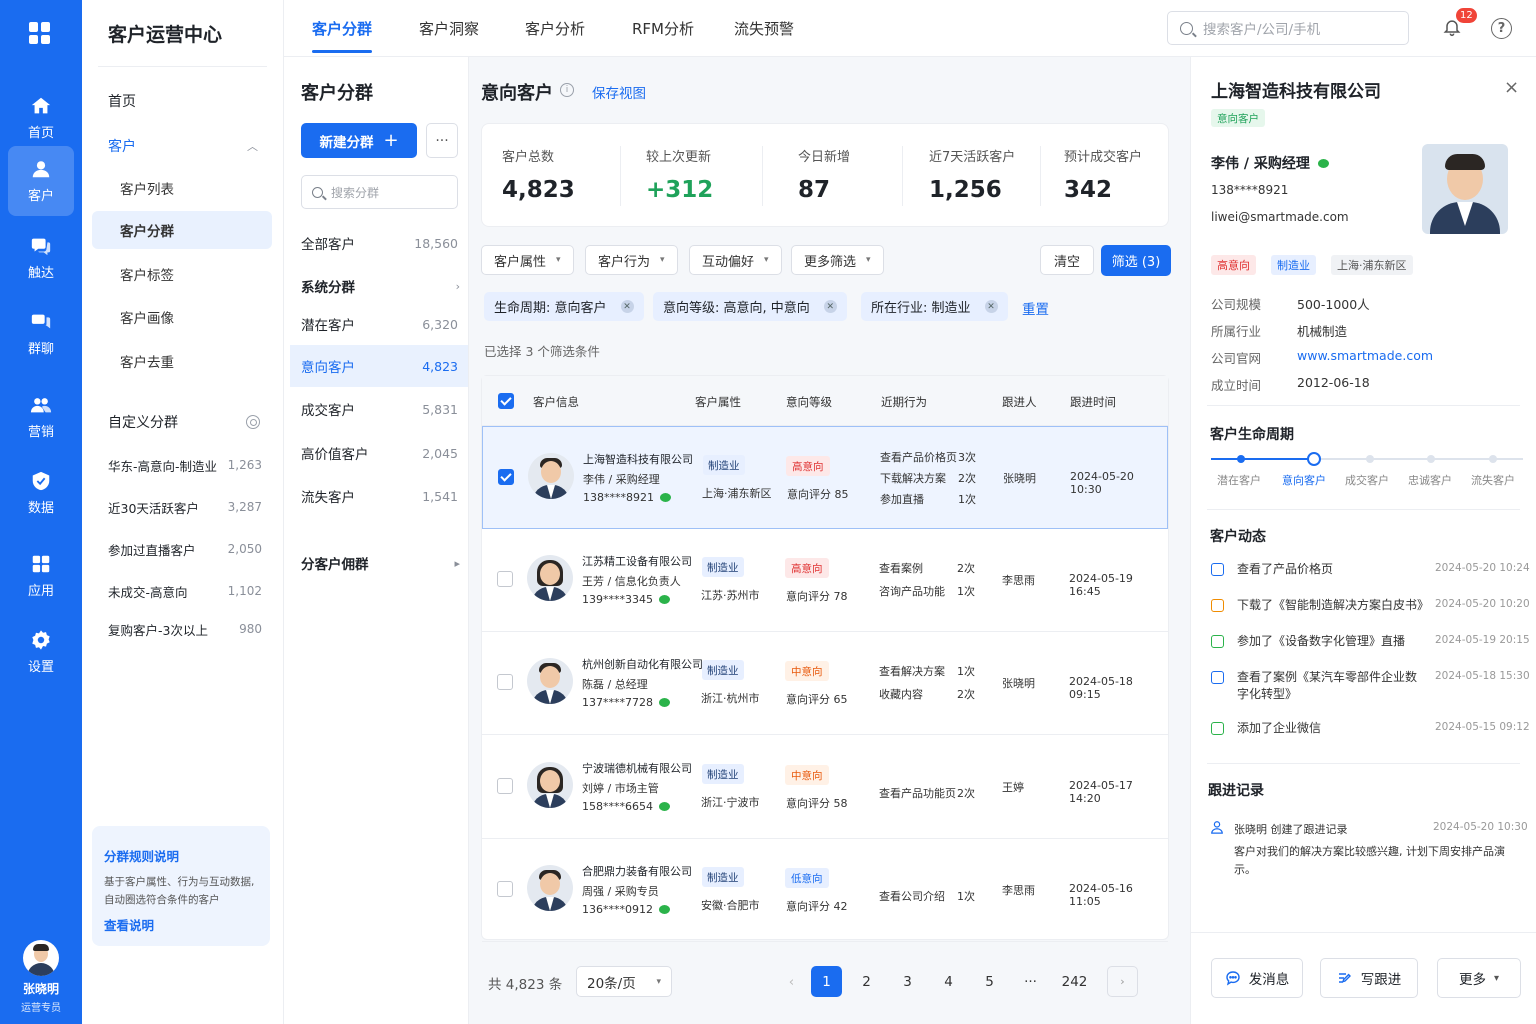 This screenshot has width=1536, height=1024. What do you see at coordinates (41, 181) in the screenshot?
I see `rail-item-customer: 客户` at bounding box center [41, 181].